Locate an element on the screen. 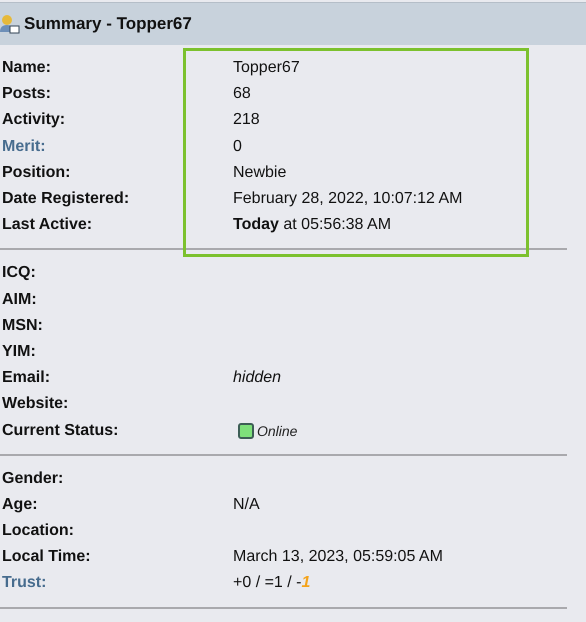  field-value: Topper67 is located at coordinates (266, 68).